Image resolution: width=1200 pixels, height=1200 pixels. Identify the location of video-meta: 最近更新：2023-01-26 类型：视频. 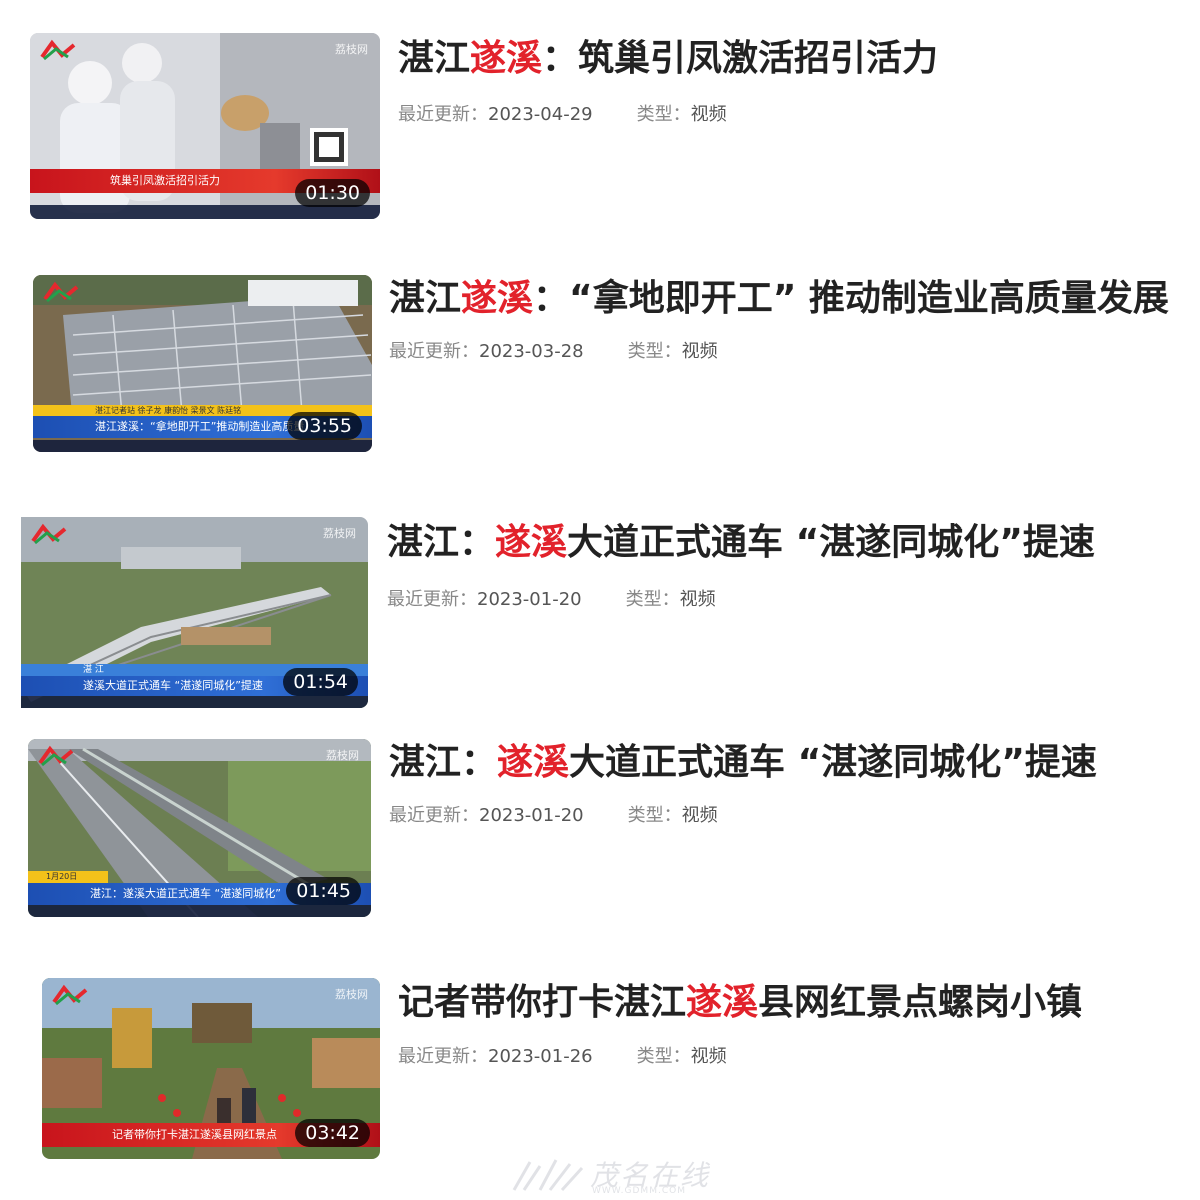
(562, 1057).